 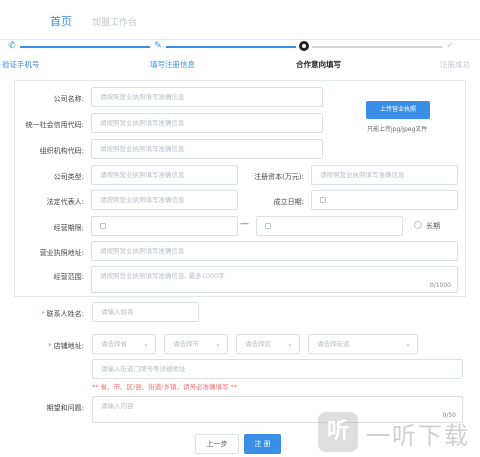 What do you see at coordinates (398, 110) in the screenshot?
I see `upload-license-button: 上传营业执照` at bounding box center [398, 110].